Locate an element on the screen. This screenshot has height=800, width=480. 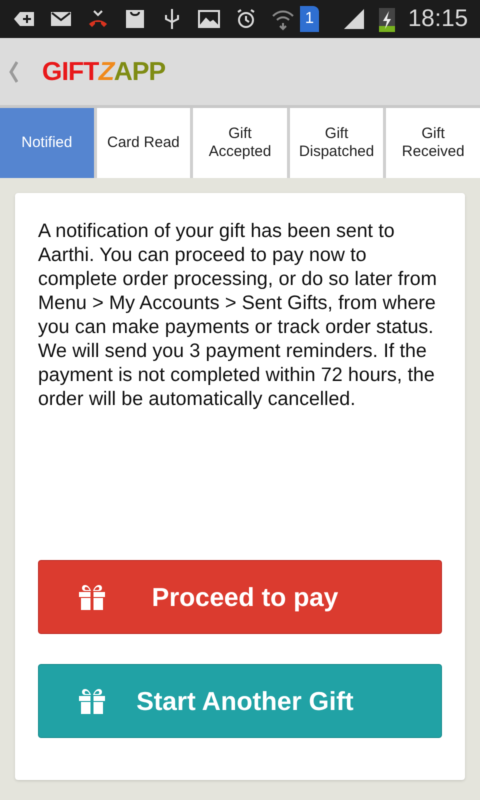
status-tab: Gift Dispatched is located at coordinates (337, 143).